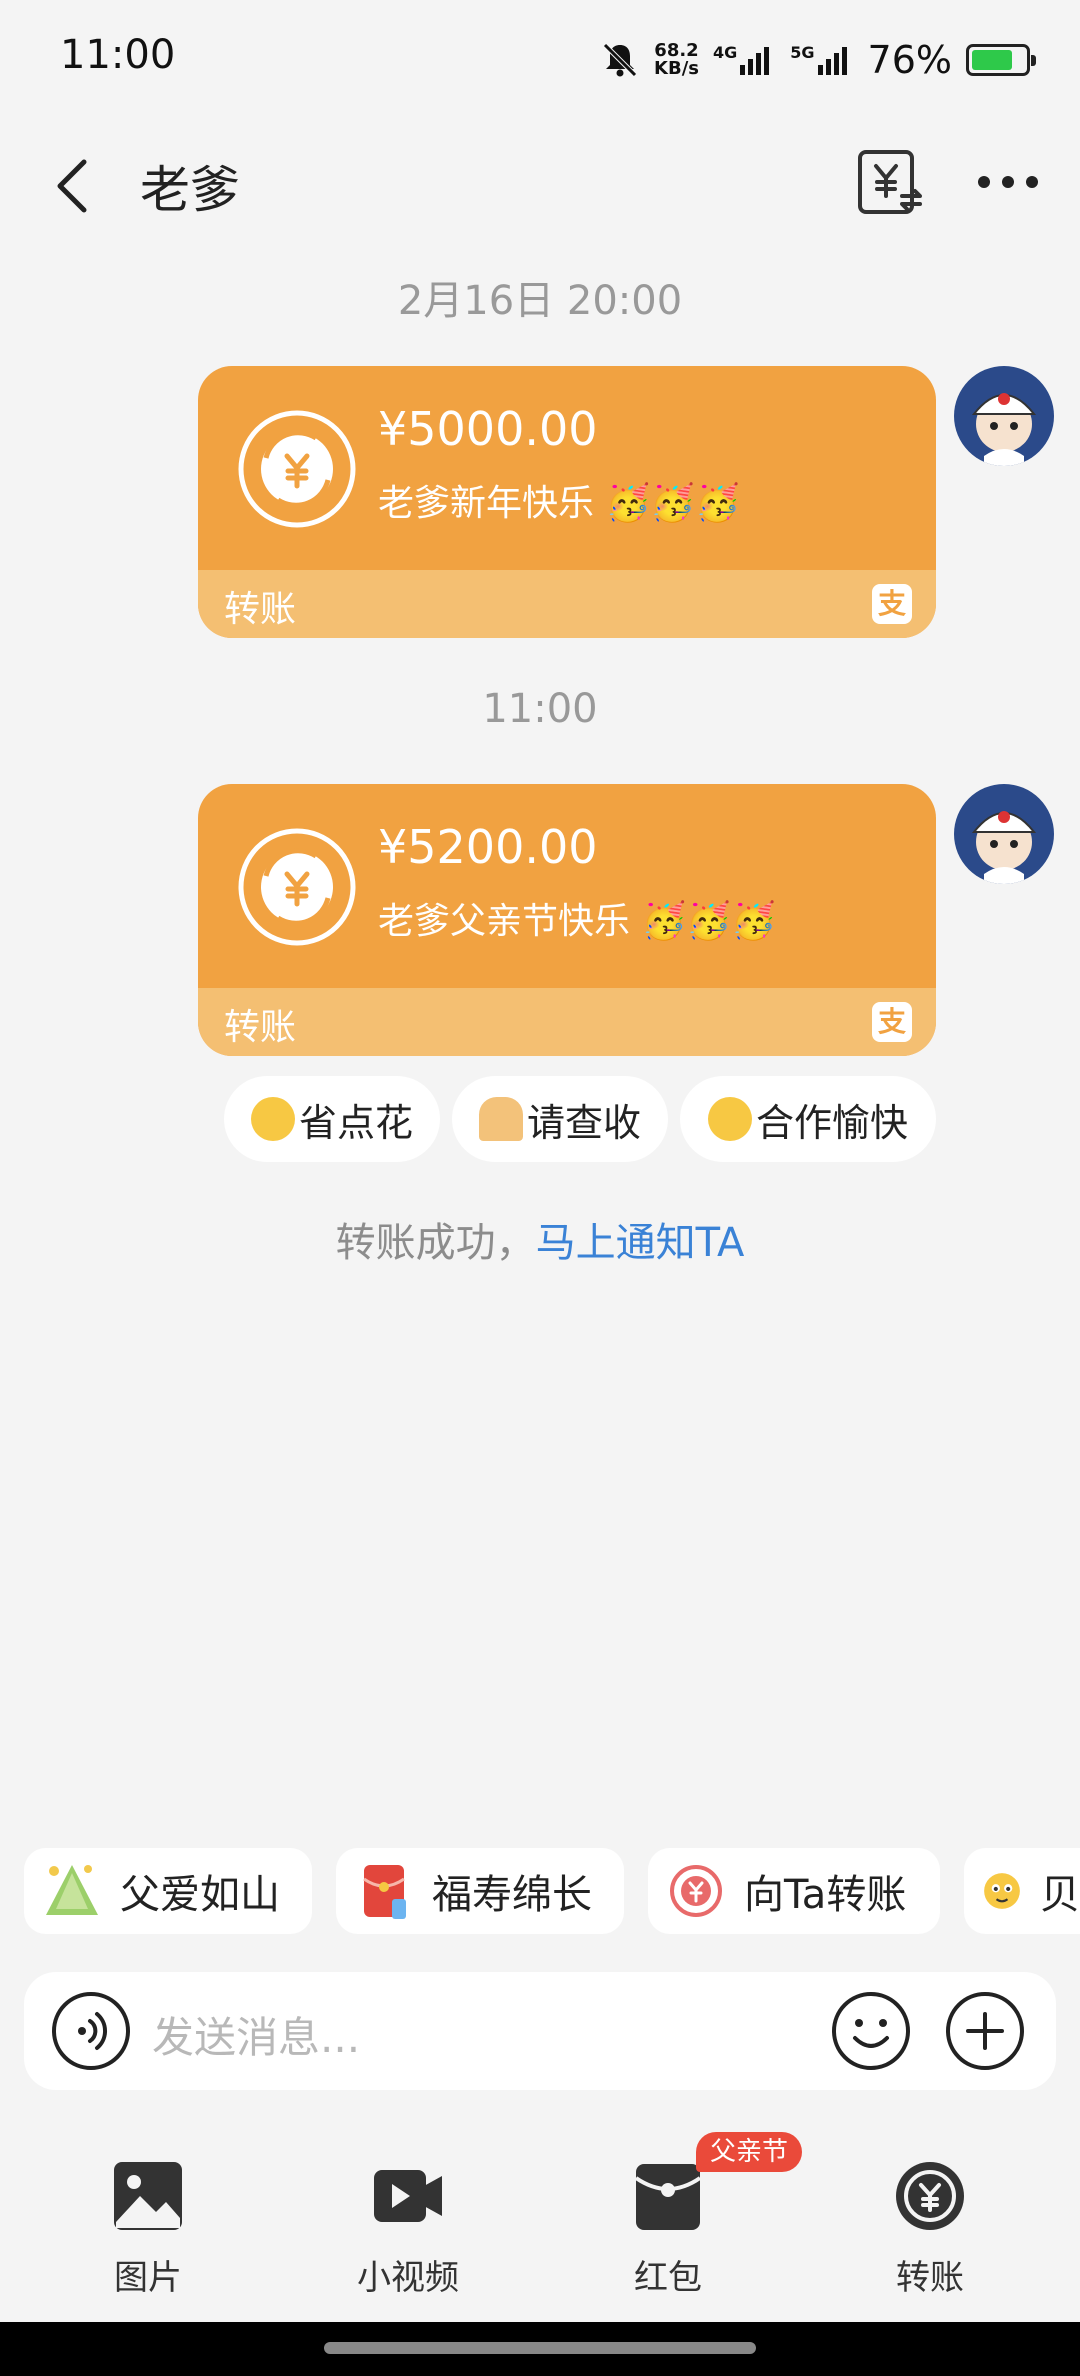 The height and width of the screenshot is (2376, 1080). What do you see at coordinates (1008, 182) in the screenshot?
I see `more-options-icon` at bounding box center [1008, 182].